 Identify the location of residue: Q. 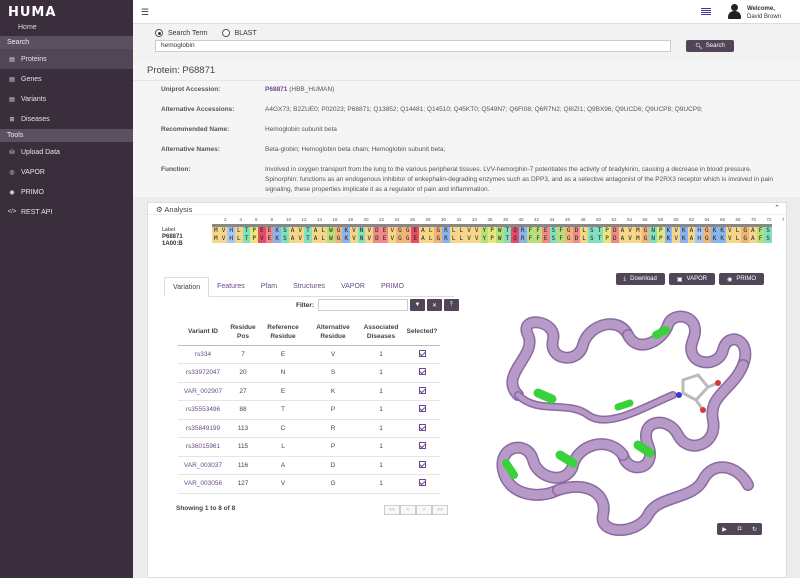
(515, 239).